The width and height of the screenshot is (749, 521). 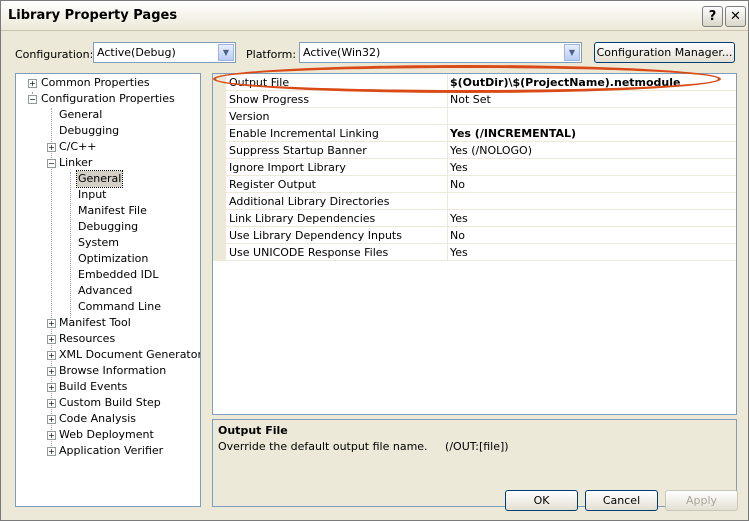 I want to click on property-name: Enable Incremental Linking, so click(x=304, y=133).